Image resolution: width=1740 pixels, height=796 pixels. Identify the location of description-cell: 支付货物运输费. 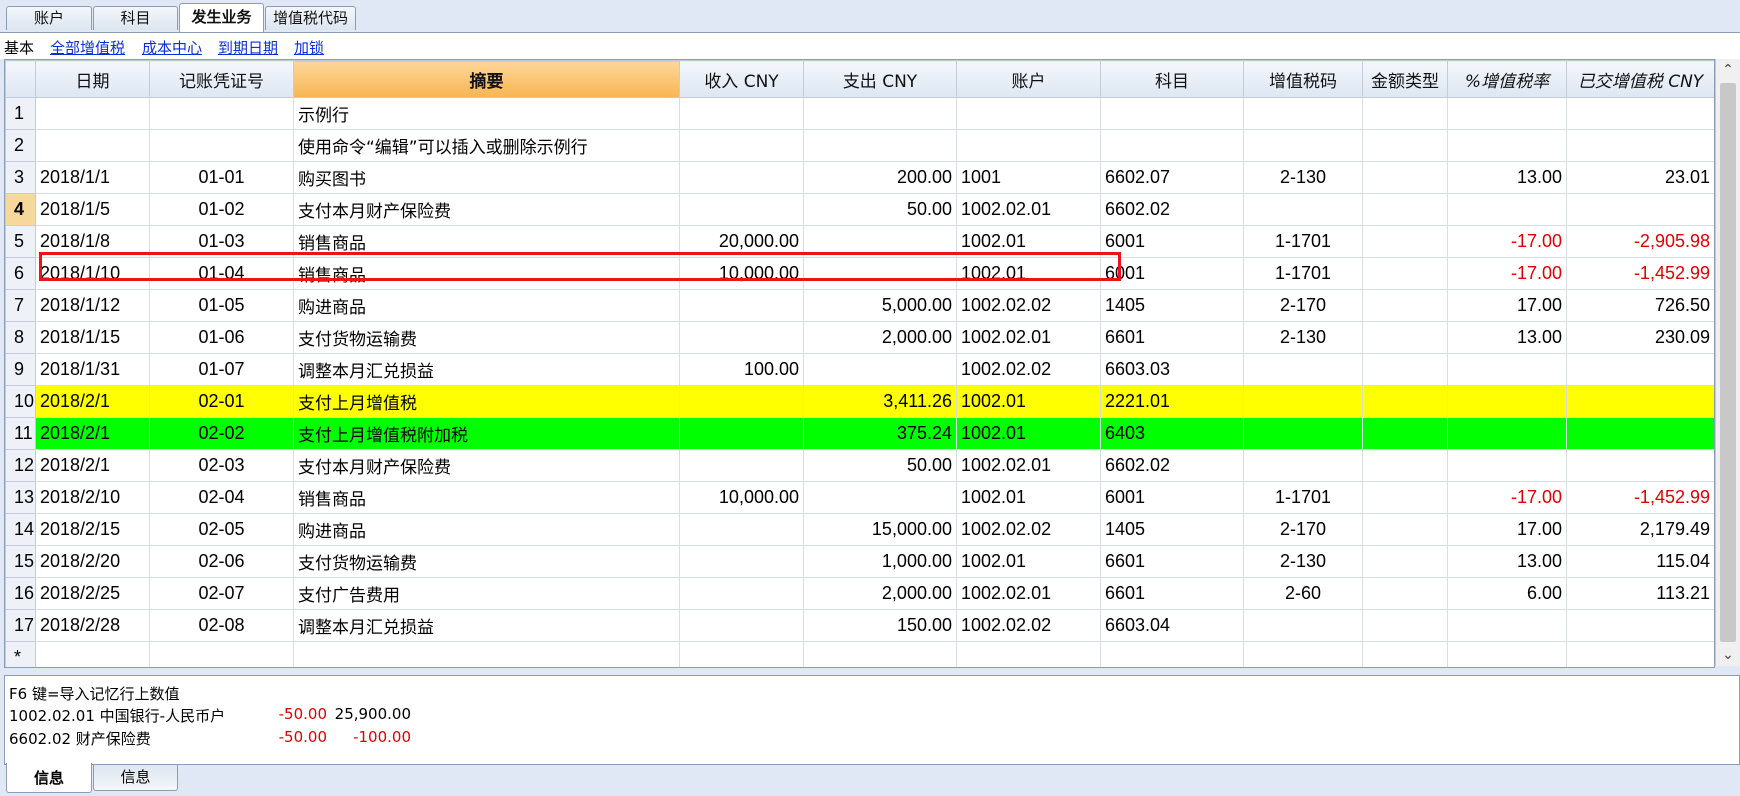
(486, 561).